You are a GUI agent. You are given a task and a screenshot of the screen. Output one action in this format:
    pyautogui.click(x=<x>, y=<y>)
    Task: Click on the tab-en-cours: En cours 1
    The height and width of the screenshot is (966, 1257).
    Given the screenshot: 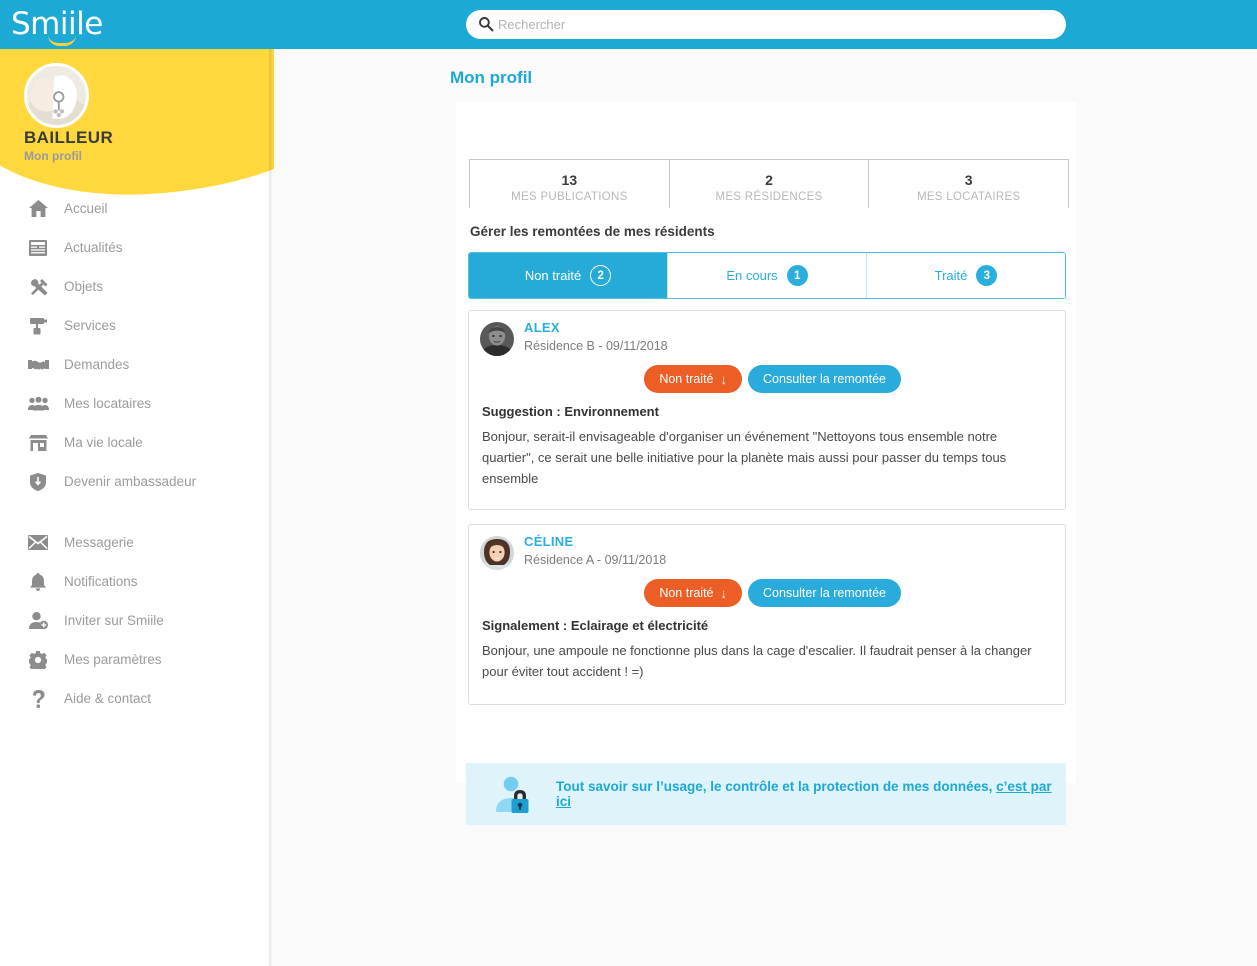 What is the action you would take?
    pyautogui.click(x=767, y=275)
    